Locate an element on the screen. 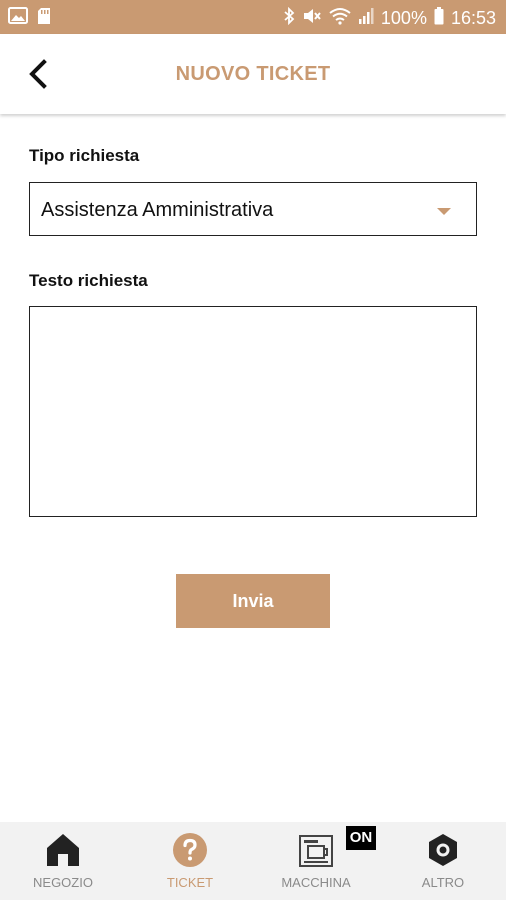  nav-label-negozio: NEGOZIO is located at coordinates (63, 882).